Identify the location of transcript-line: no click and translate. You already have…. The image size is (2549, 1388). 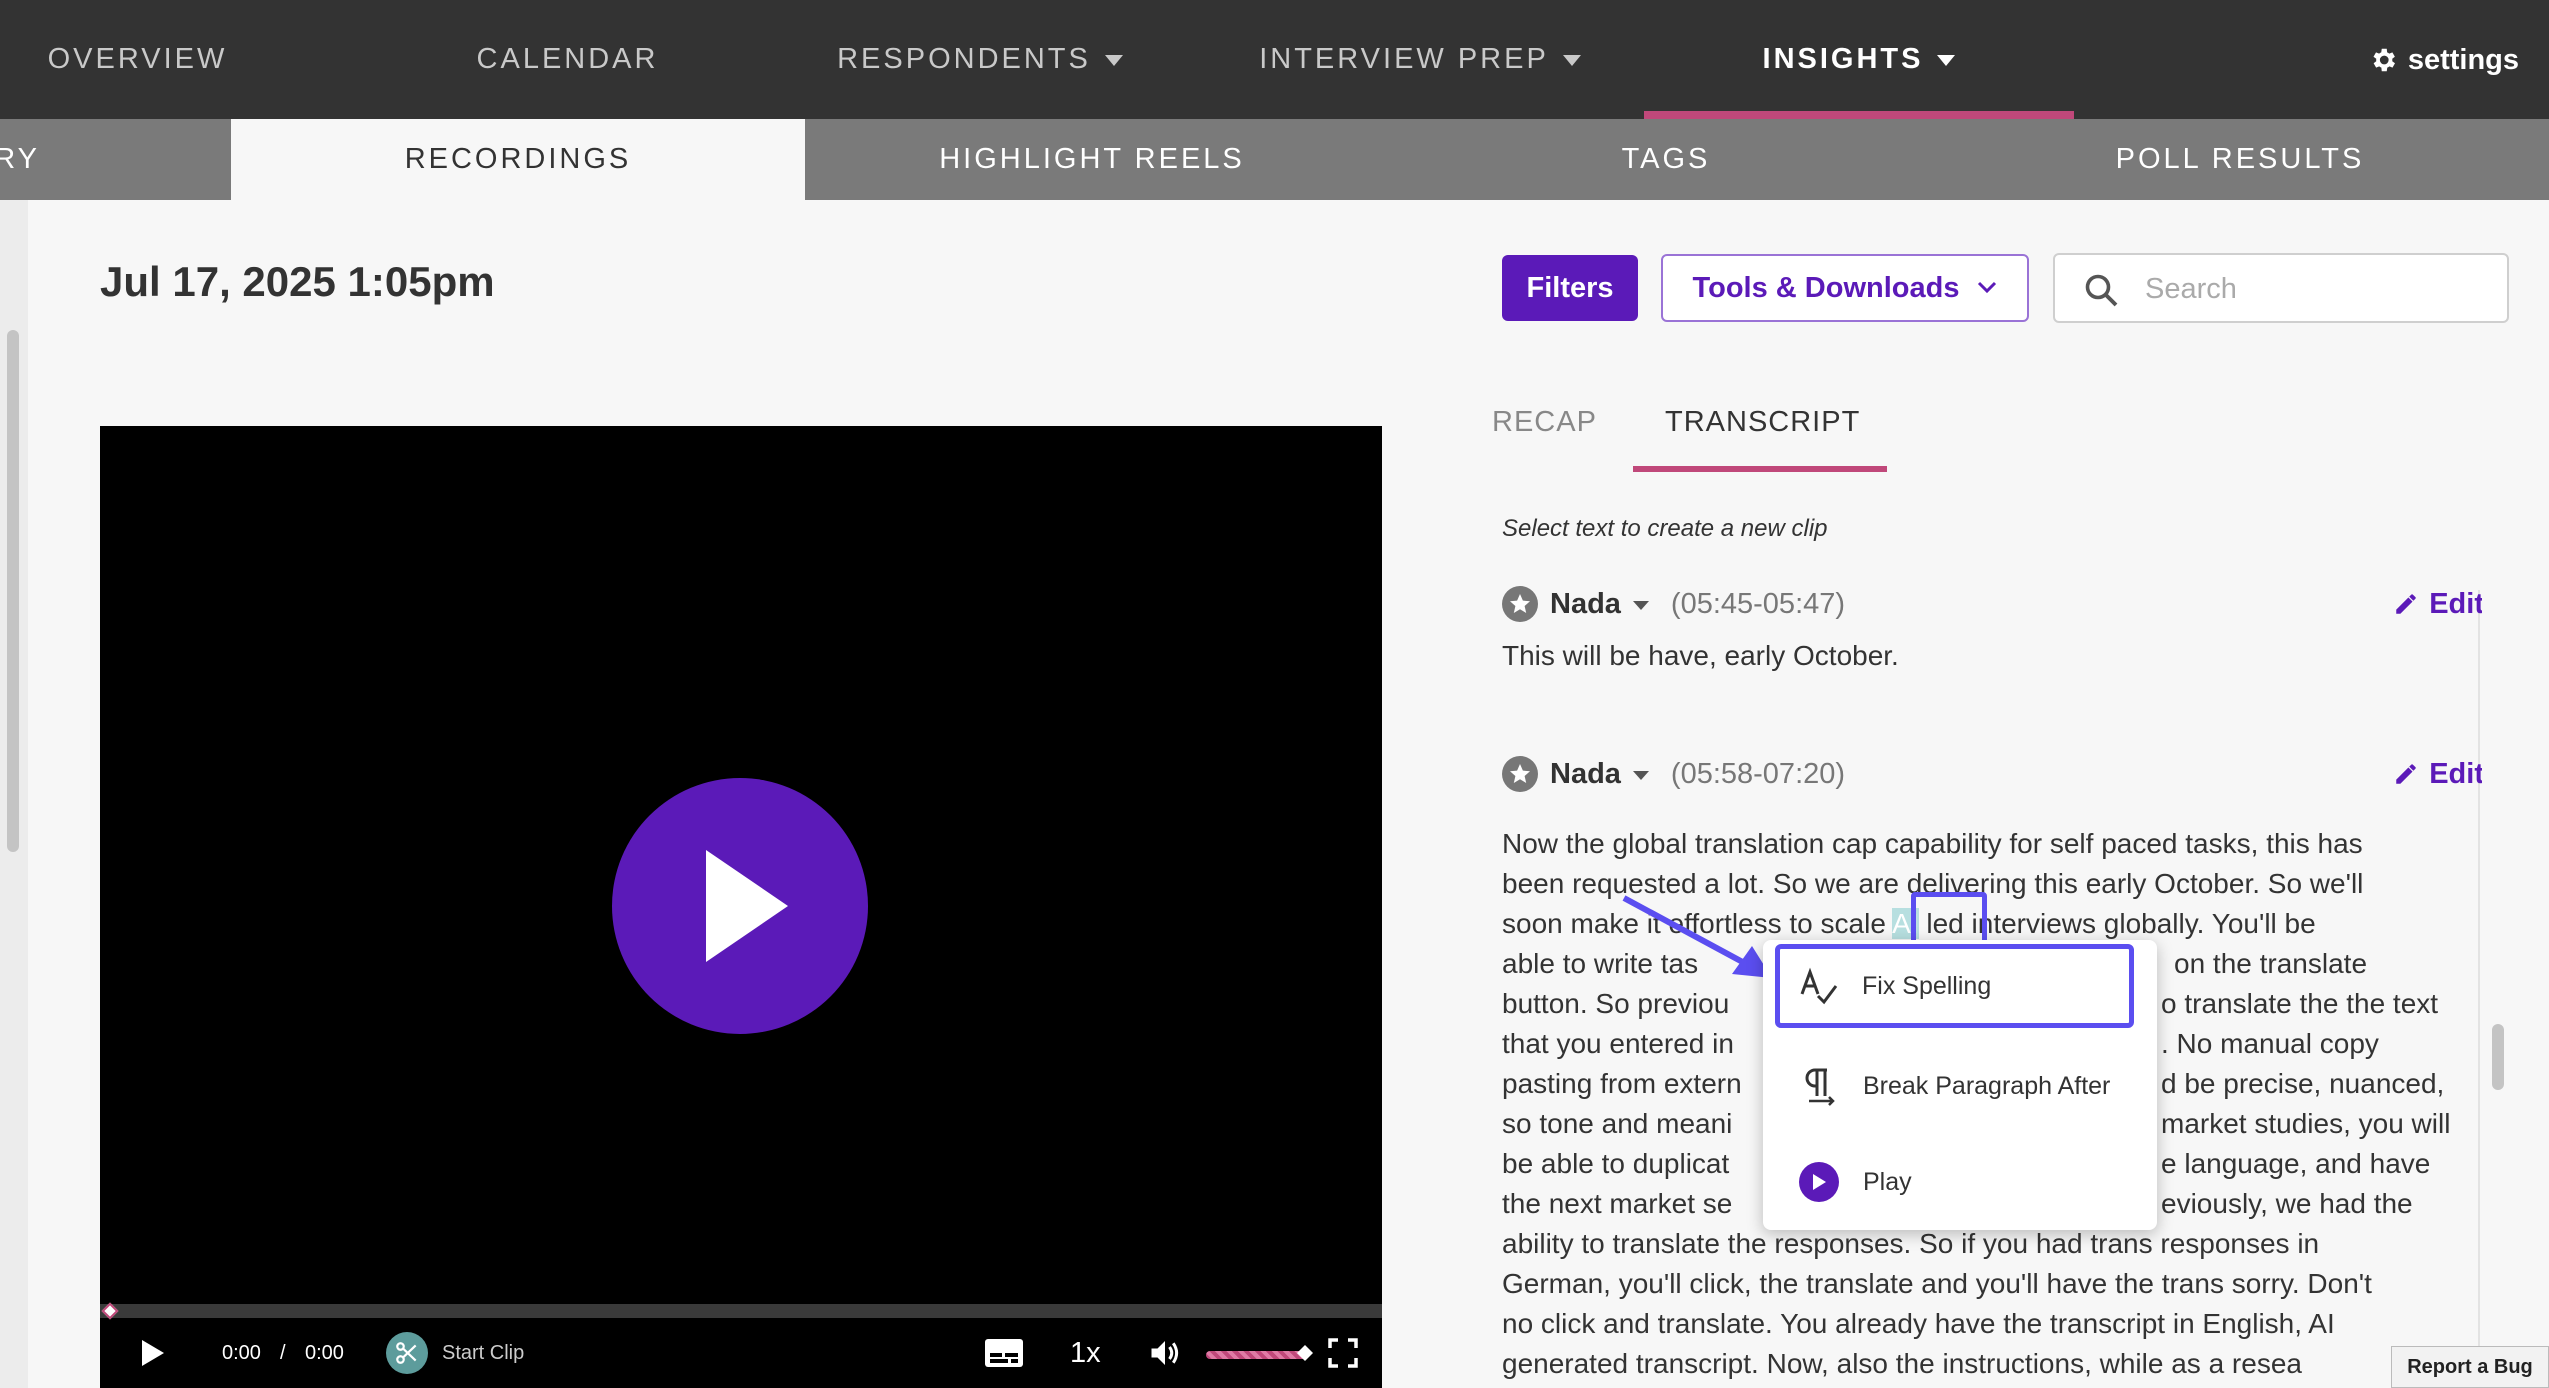
(1918, 1323).